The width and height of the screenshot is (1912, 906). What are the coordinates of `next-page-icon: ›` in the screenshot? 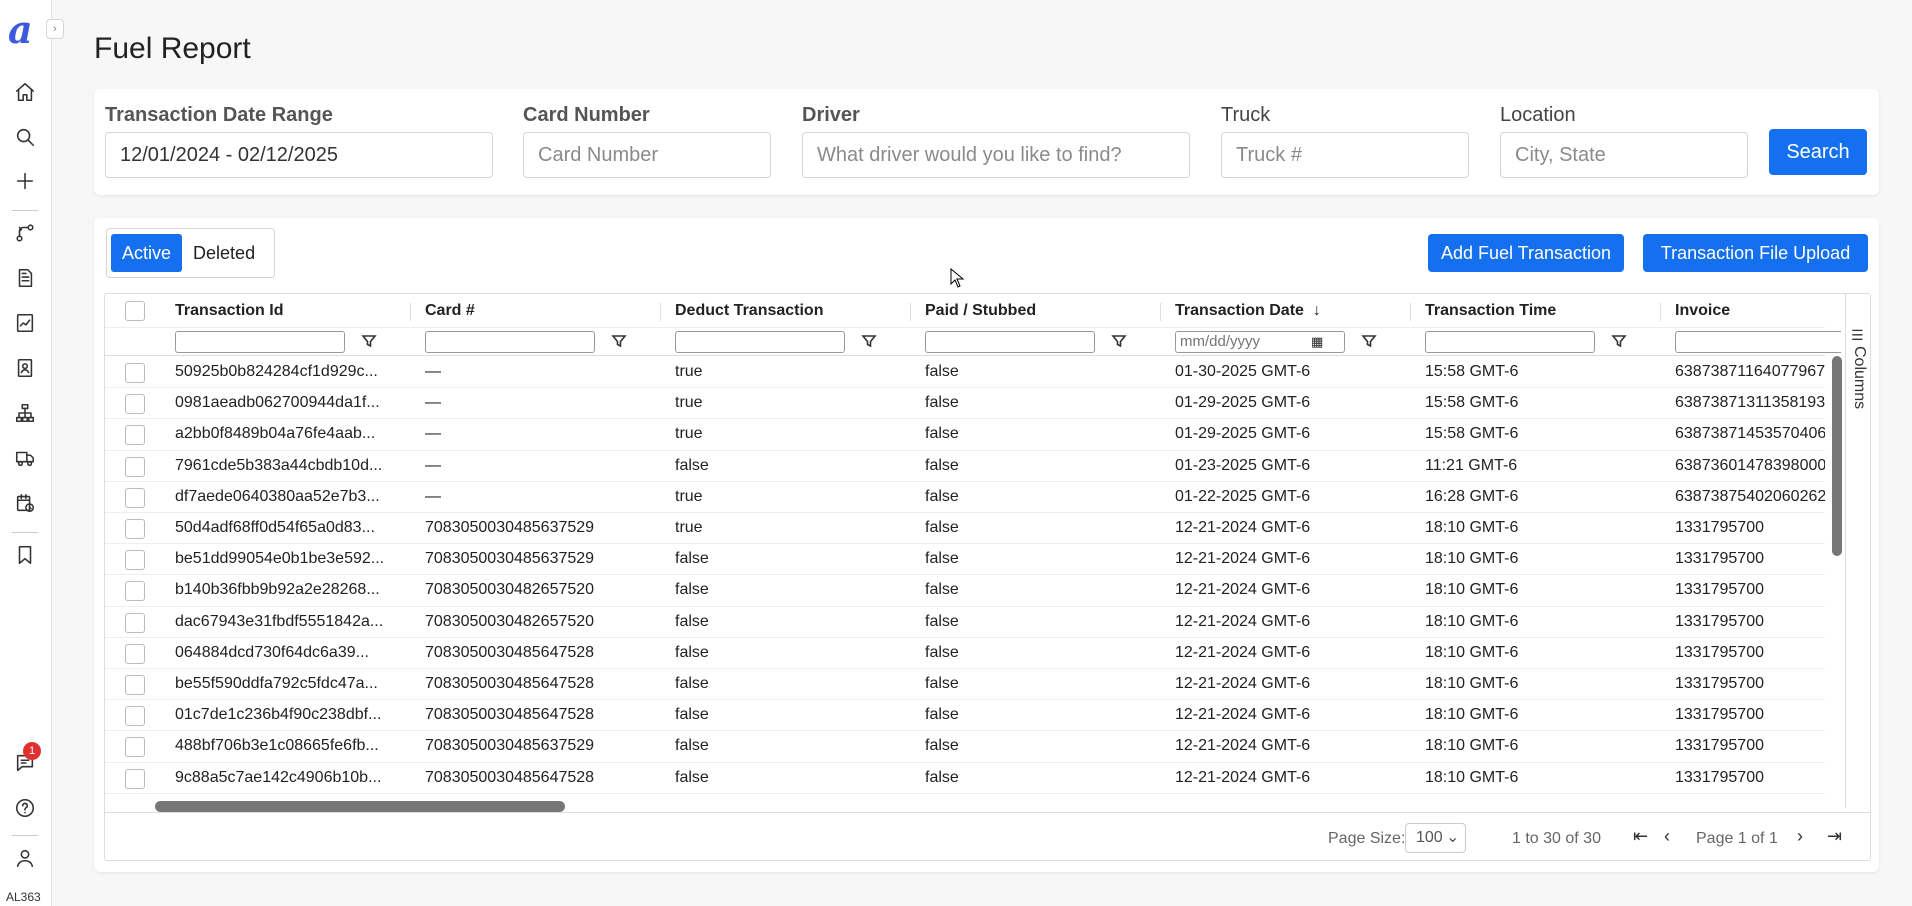 It's located at (1800, 836).